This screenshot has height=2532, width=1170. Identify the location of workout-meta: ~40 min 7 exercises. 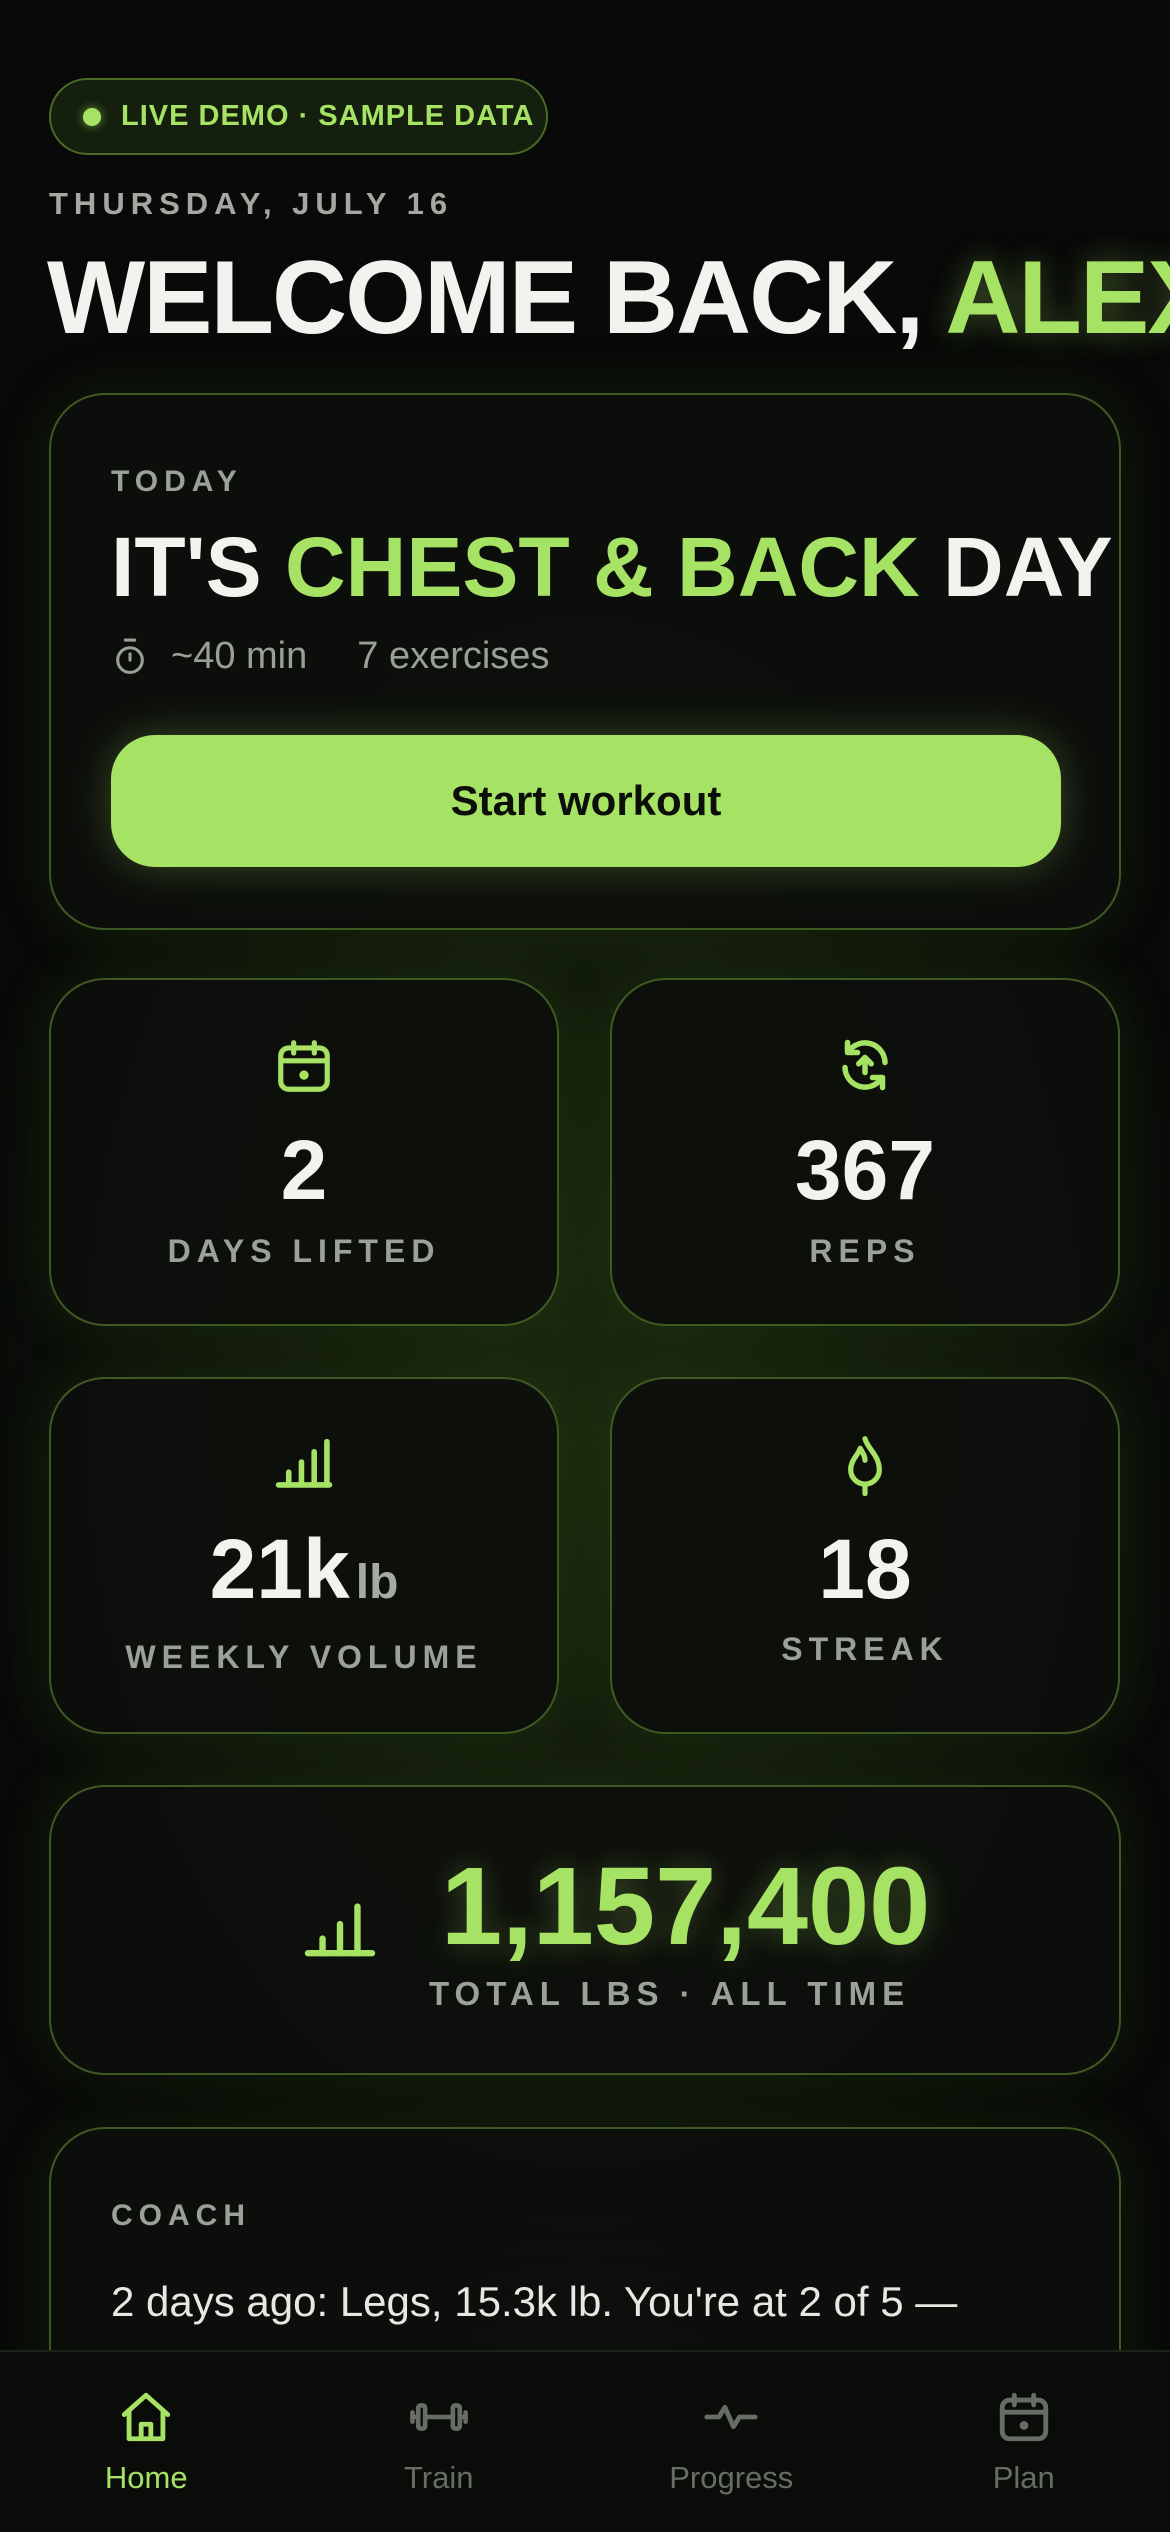
(330, 656).